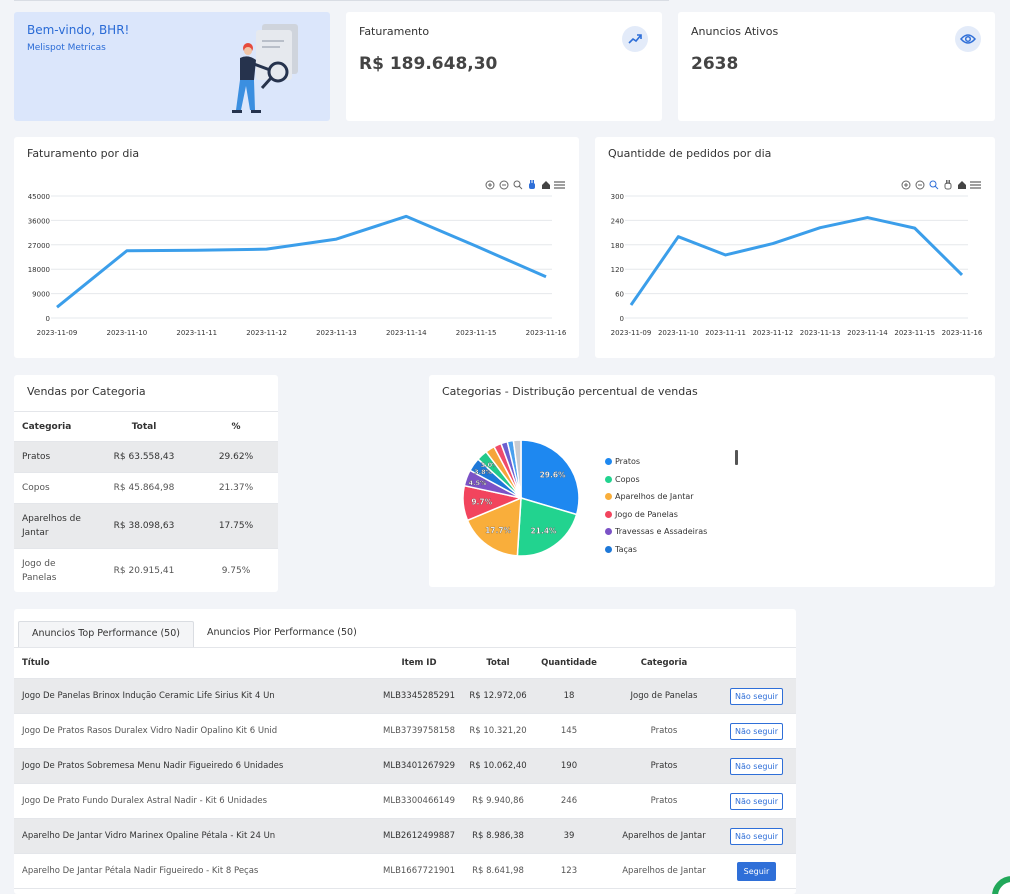 The image size is (1010, 894). I want to click on item-id-cell: MLB3401267929, so click(419, 766).